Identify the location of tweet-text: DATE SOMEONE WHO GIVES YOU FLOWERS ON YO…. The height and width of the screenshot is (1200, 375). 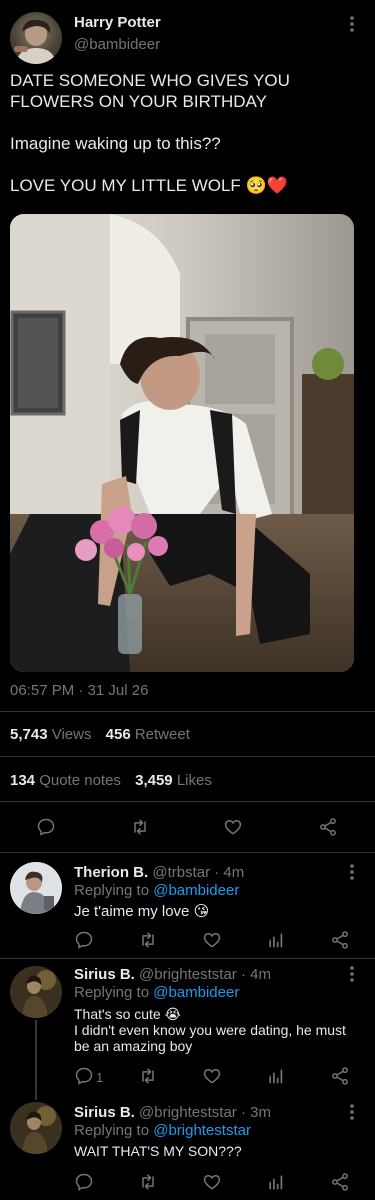
(187, 133).